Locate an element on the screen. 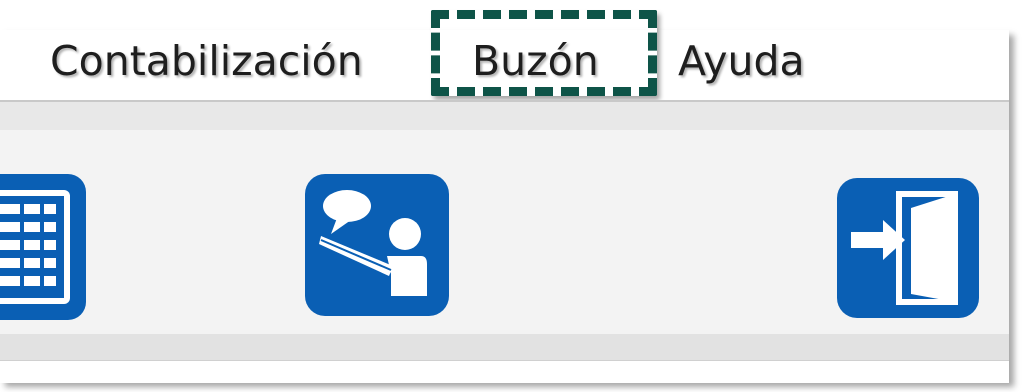  menu-item-ayuda: Ayuda is located at coordinates (741, 61).